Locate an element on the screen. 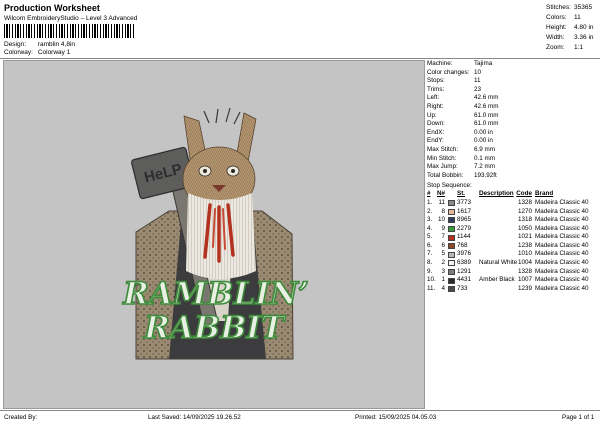 Image resolution: width=600 pixels, height=424 pixels. worksheet-title: Production Worksheet is located at coordinates (52, 8).